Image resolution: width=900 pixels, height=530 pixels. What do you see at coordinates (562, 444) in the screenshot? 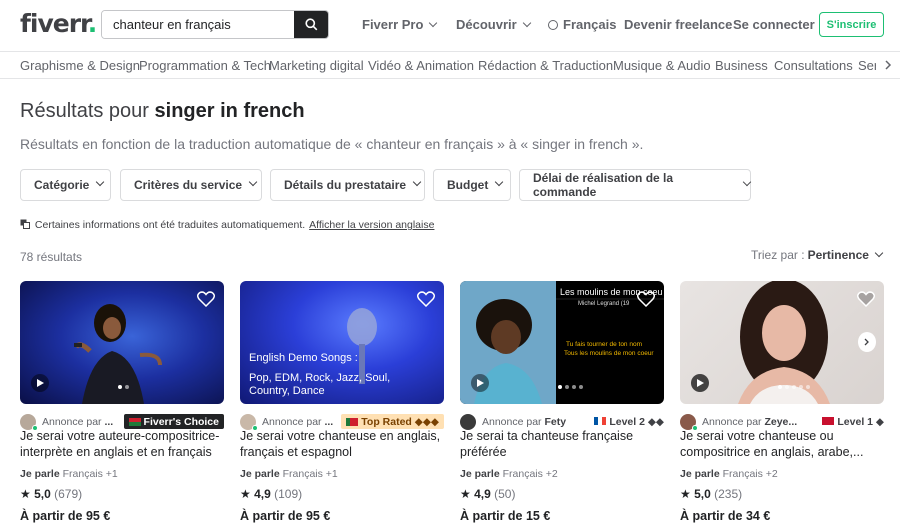
I see `gig-title: Je serai ta chanteuse française préférée` at bounding box center [562, 444].